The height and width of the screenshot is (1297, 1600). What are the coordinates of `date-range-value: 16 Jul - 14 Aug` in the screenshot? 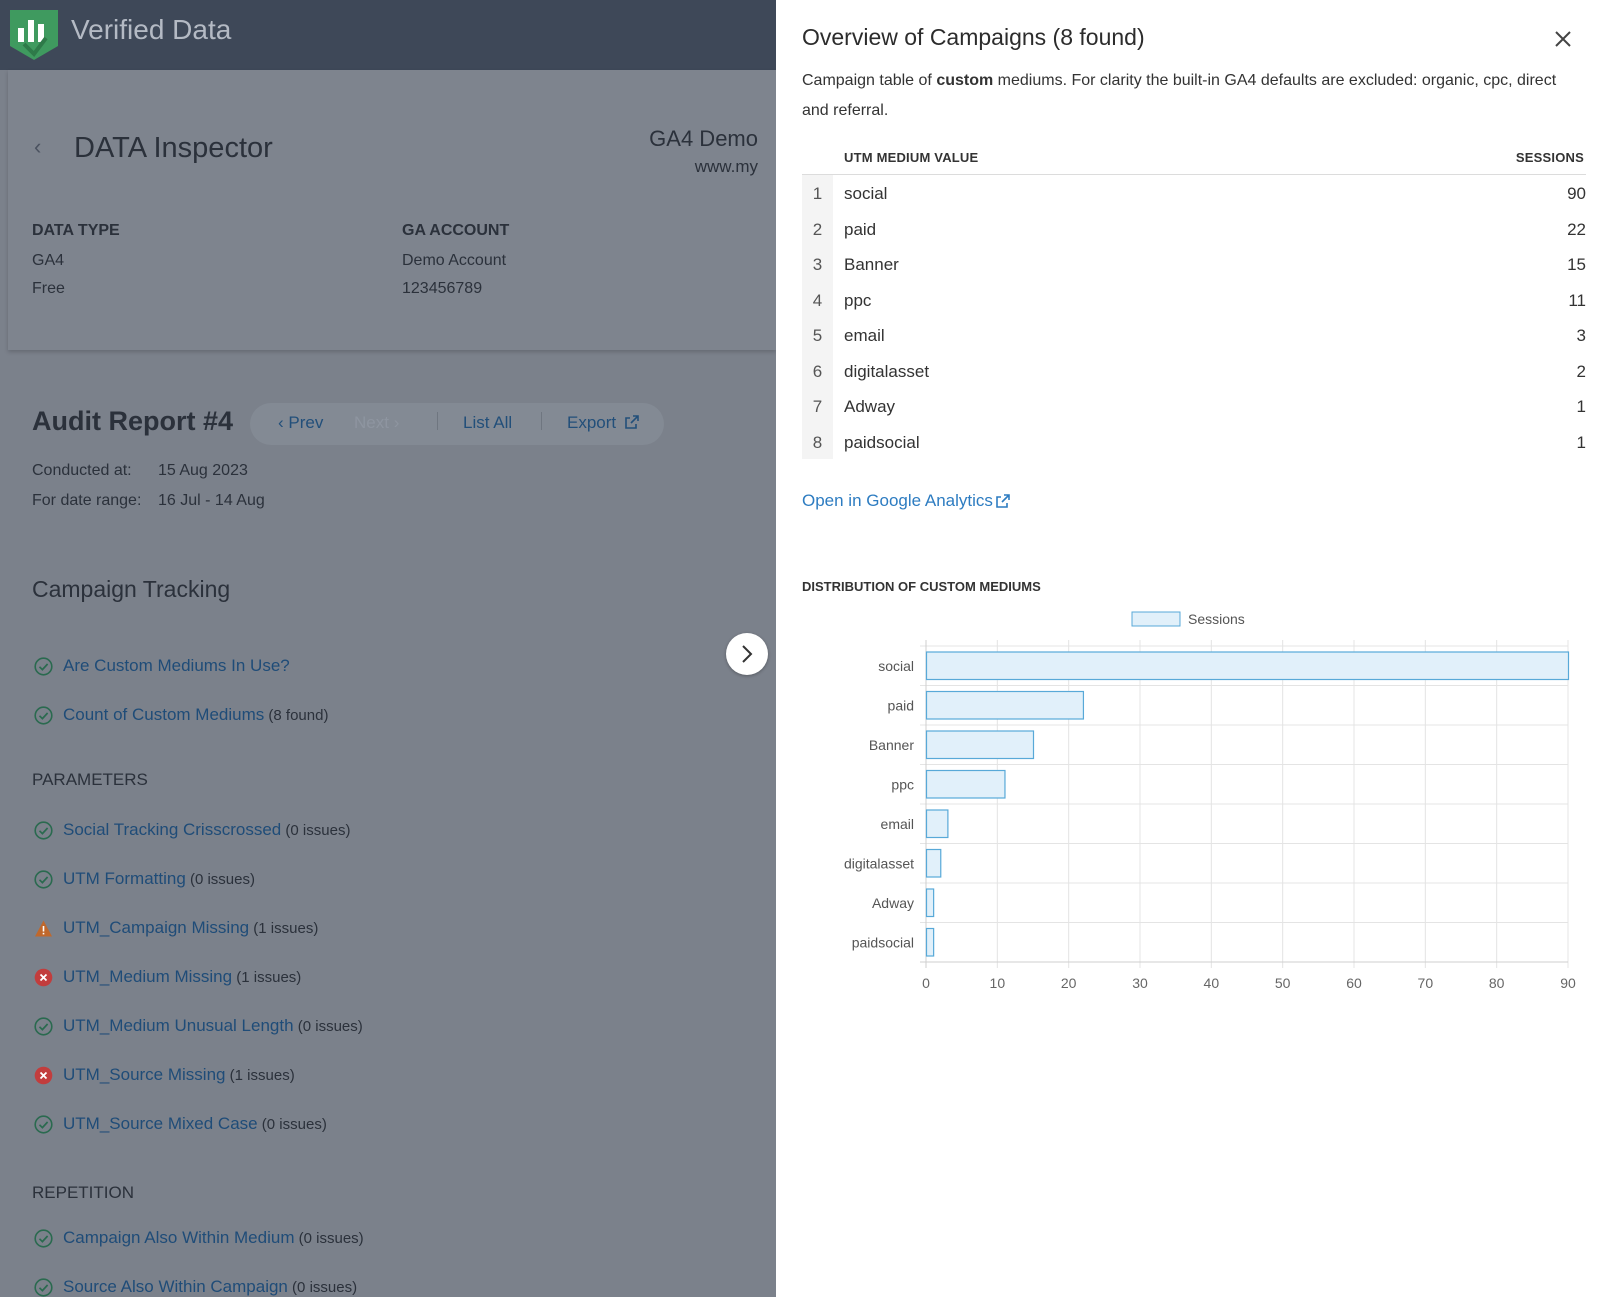 It's located at (211, 500).